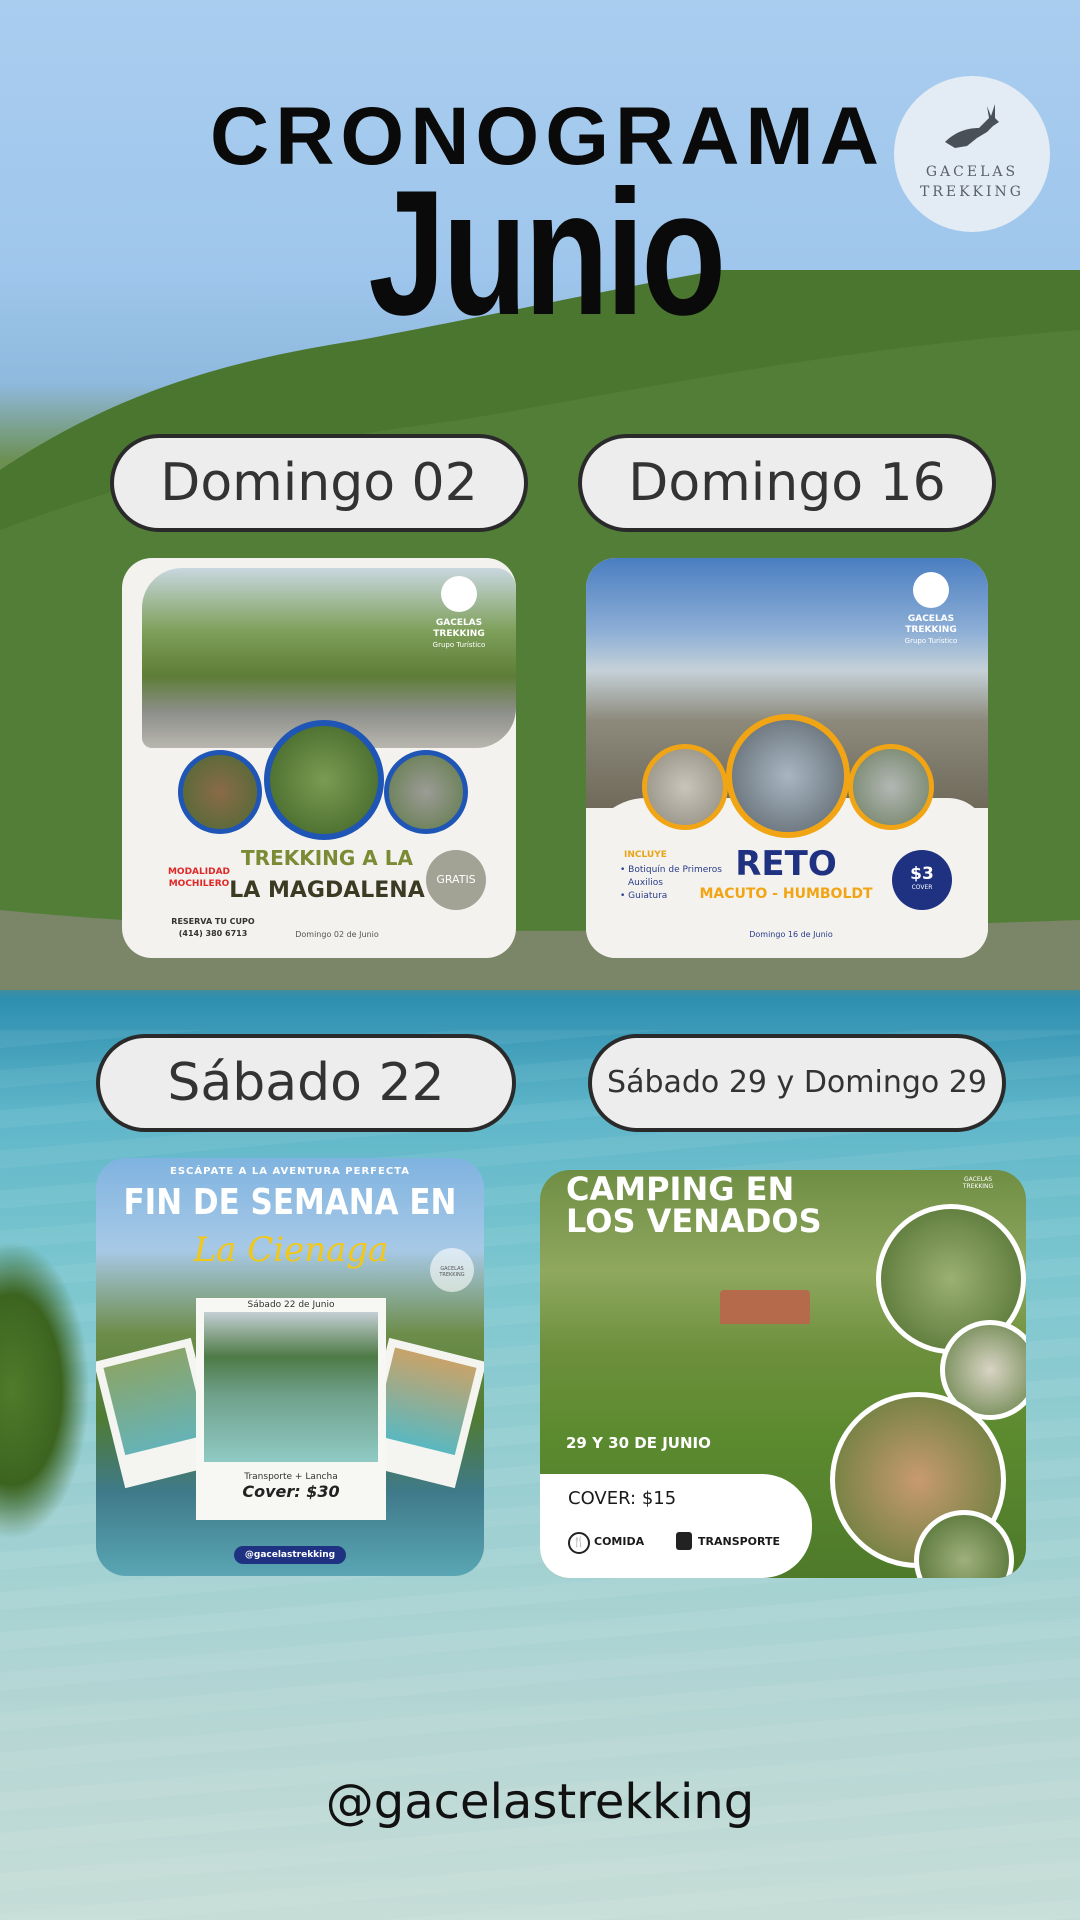 The width and height of the screenshot is (1080, 1920). What do you see at coordinates (540, 1802) in the screenshot?
I see `footer-handle: @gacelastrekking` at bounding box center [540, 1802].